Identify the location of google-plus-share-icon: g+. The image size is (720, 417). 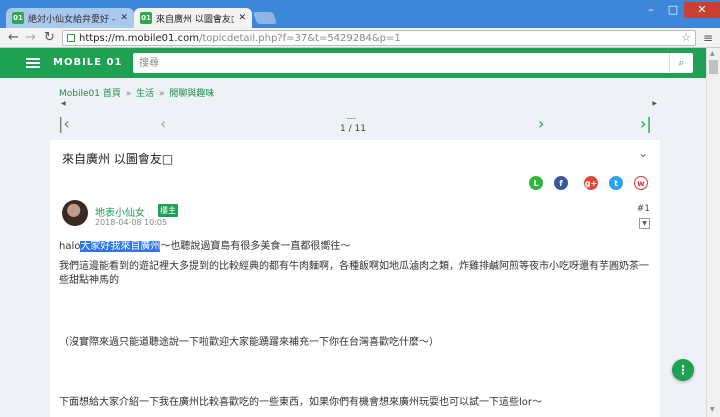
(591, 183).